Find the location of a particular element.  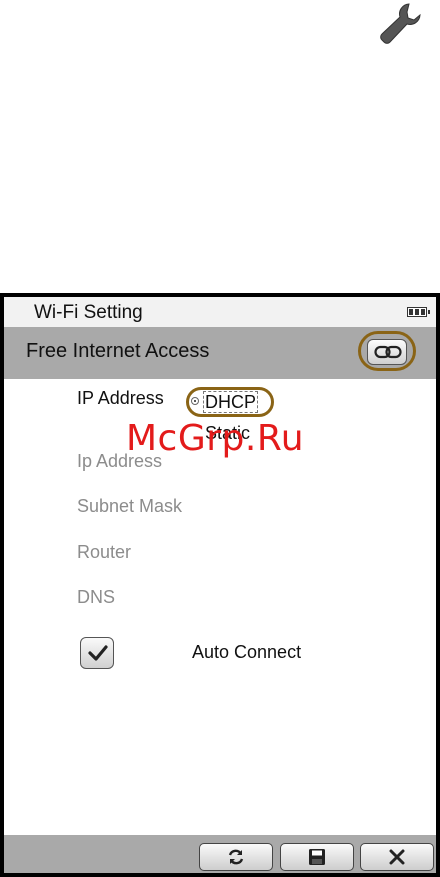

close-button is located at coordinates (397, 857).